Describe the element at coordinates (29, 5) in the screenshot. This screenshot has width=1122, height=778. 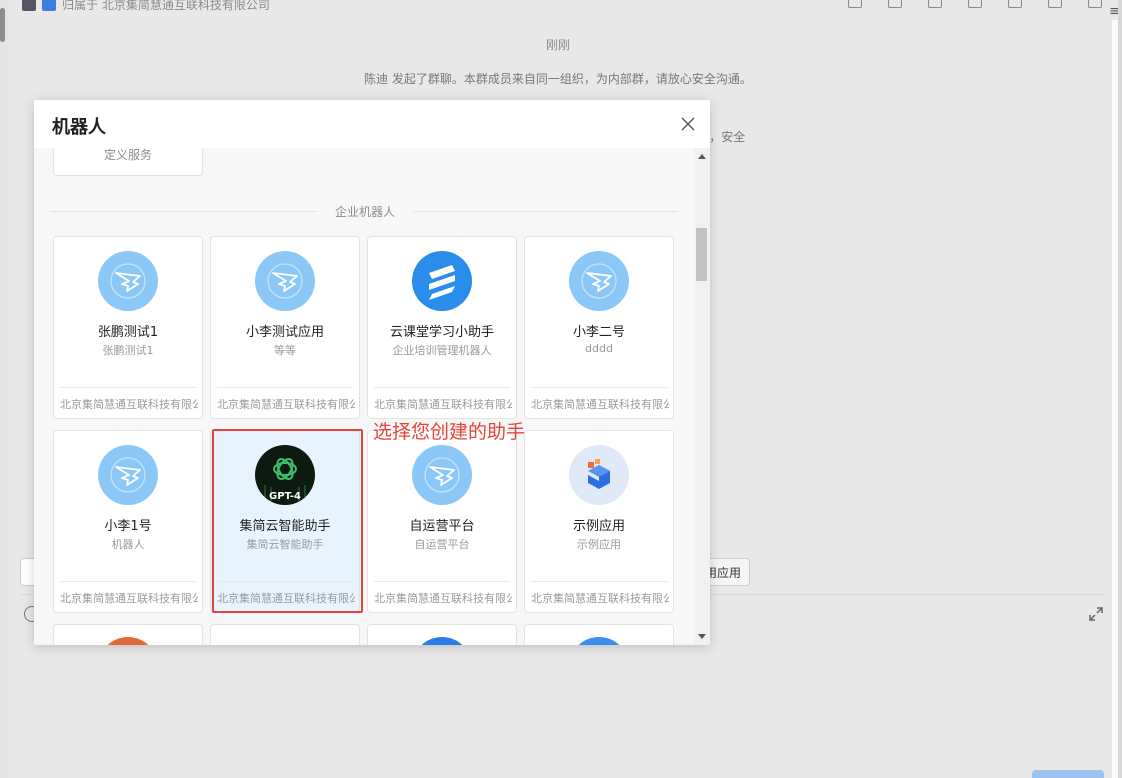
I see `group-avatar` at that location.